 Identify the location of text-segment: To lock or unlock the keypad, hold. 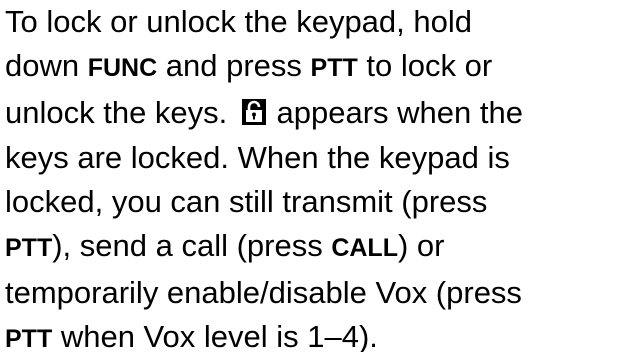
(238, 21).